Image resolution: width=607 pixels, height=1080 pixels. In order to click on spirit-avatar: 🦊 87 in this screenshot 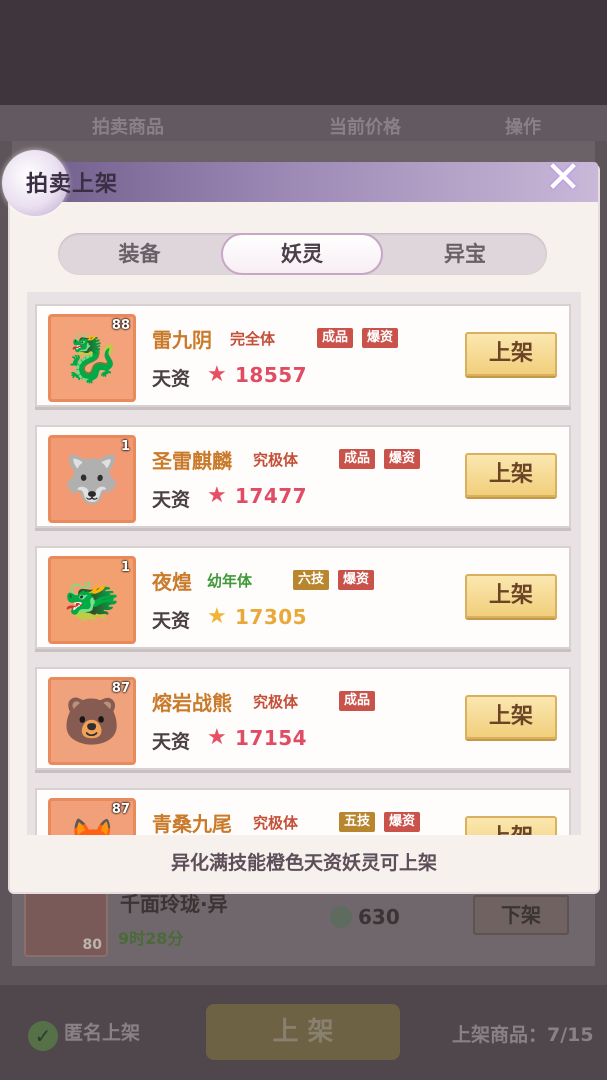, I will do `click(92, 816)`.